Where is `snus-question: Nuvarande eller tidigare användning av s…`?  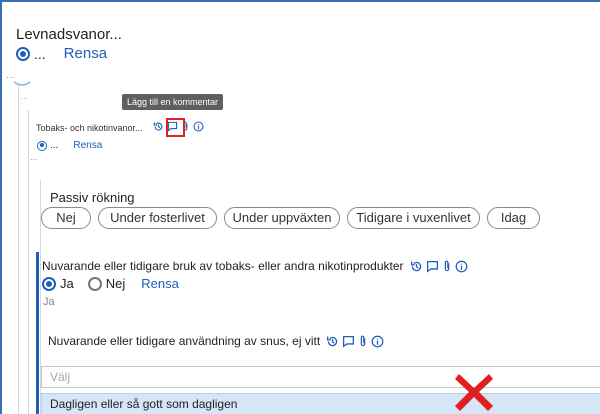
snus-question: Nuvarande eller tidigare användning av s… is located at coordinates (216, 341).